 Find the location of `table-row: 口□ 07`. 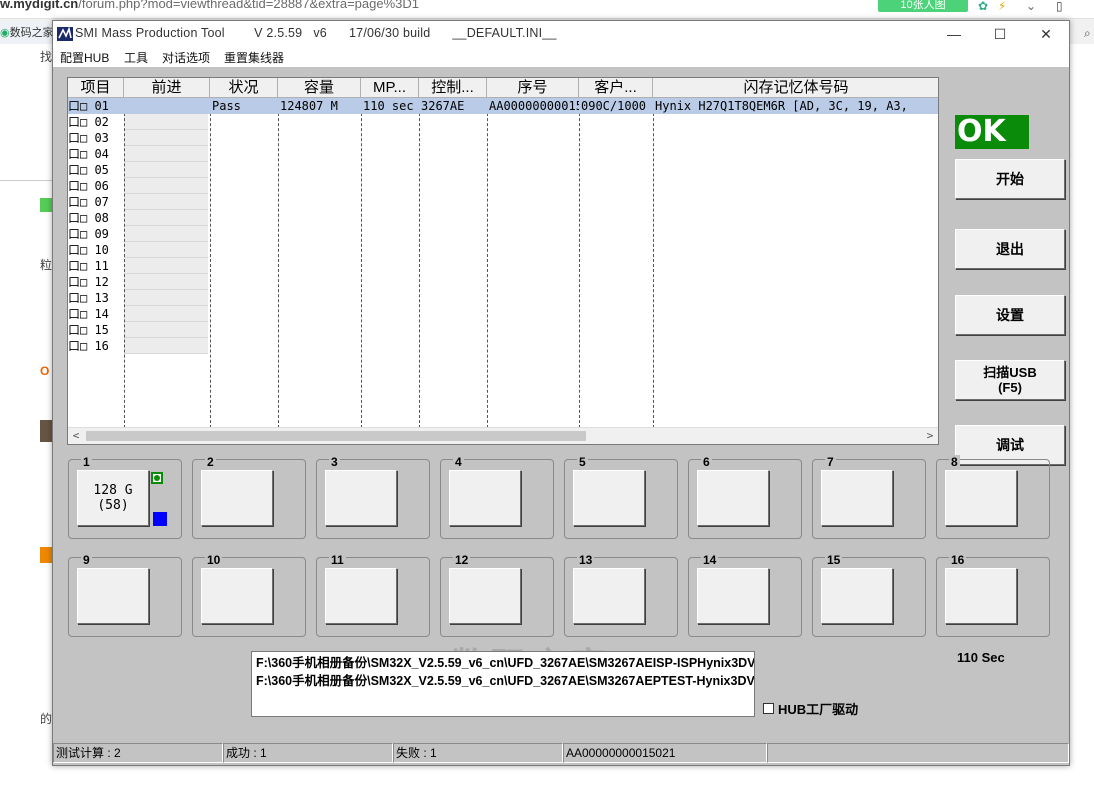

table-row: 口□ 07 is located at coordinates (503, 202).